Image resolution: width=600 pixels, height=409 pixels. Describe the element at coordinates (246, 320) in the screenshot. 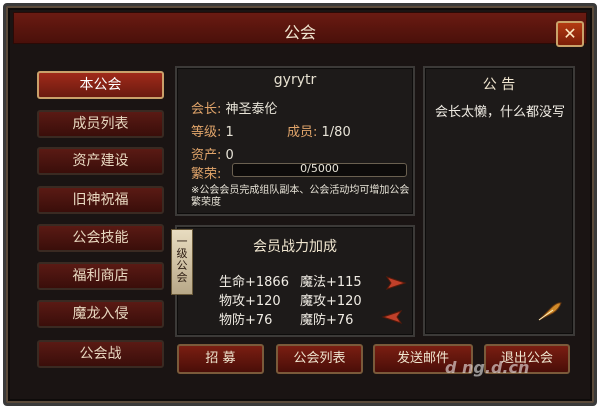

I see `stat-phys-def: 物防+76` at that location.